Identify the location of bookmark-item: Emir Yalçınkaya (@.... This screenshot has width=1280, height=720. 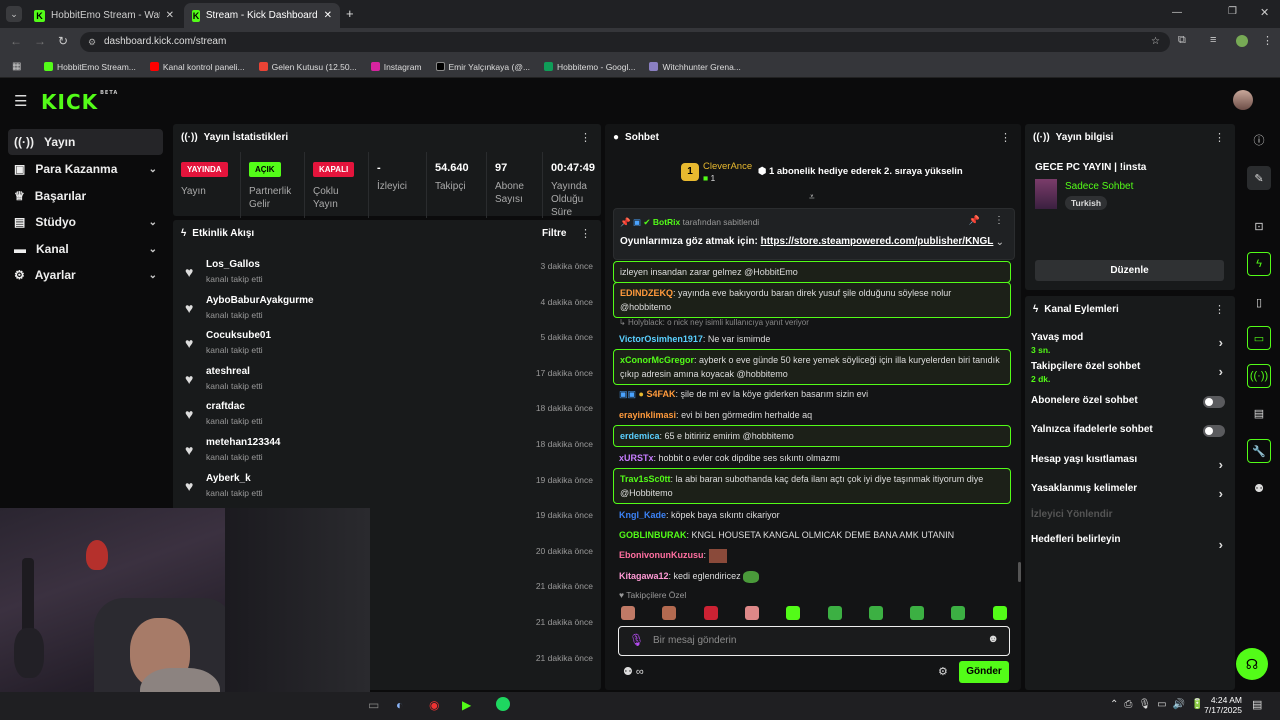
(482, 67).